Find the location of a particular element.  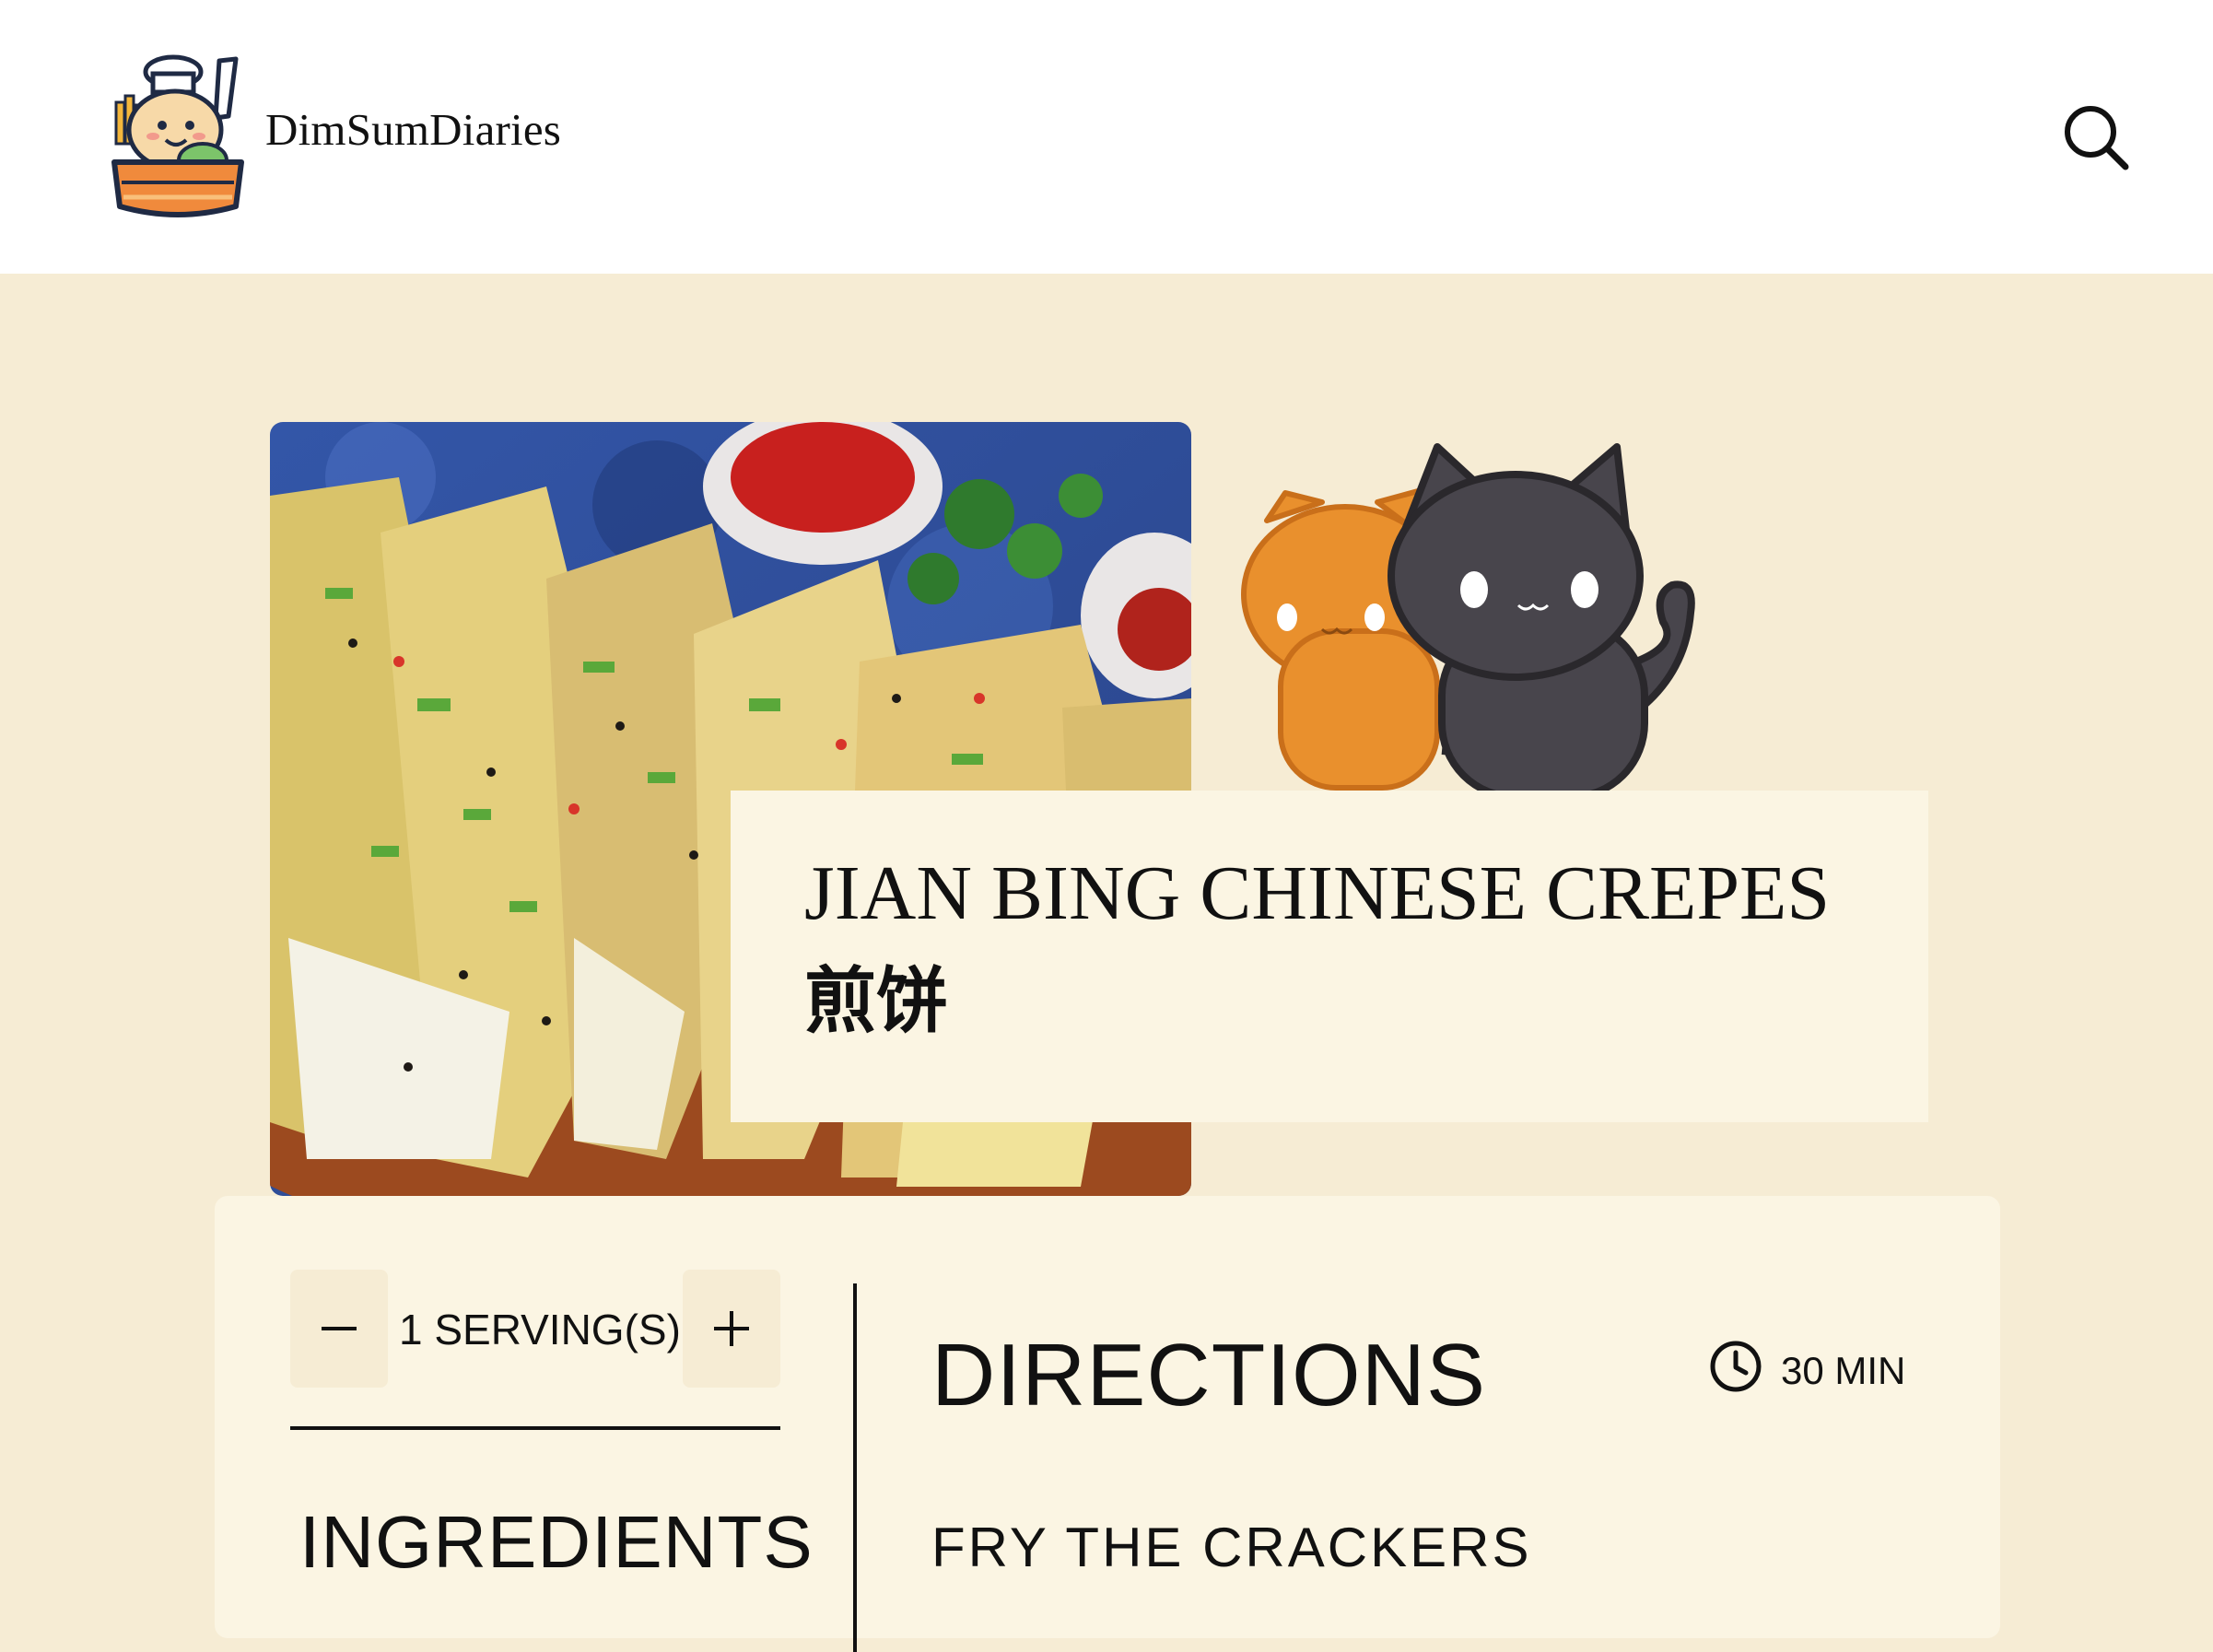

recipe-title: JIAN BING CHINESE CREPES is located at coordinates (1317, 893).